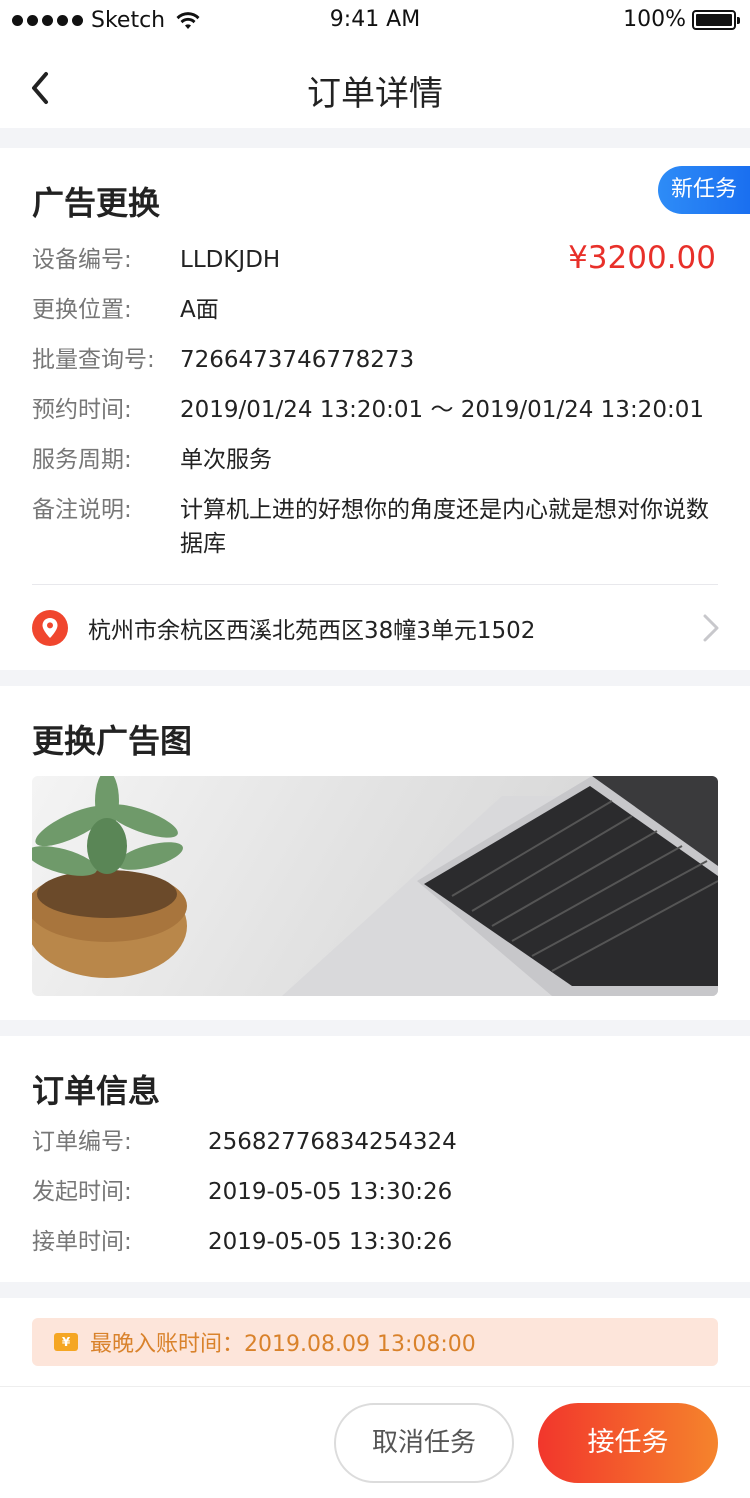 This screenshot has height=1498, width=750. I want to click on accepted-time-value: 2019-05-05 13:30:26, so click(330, 1242).